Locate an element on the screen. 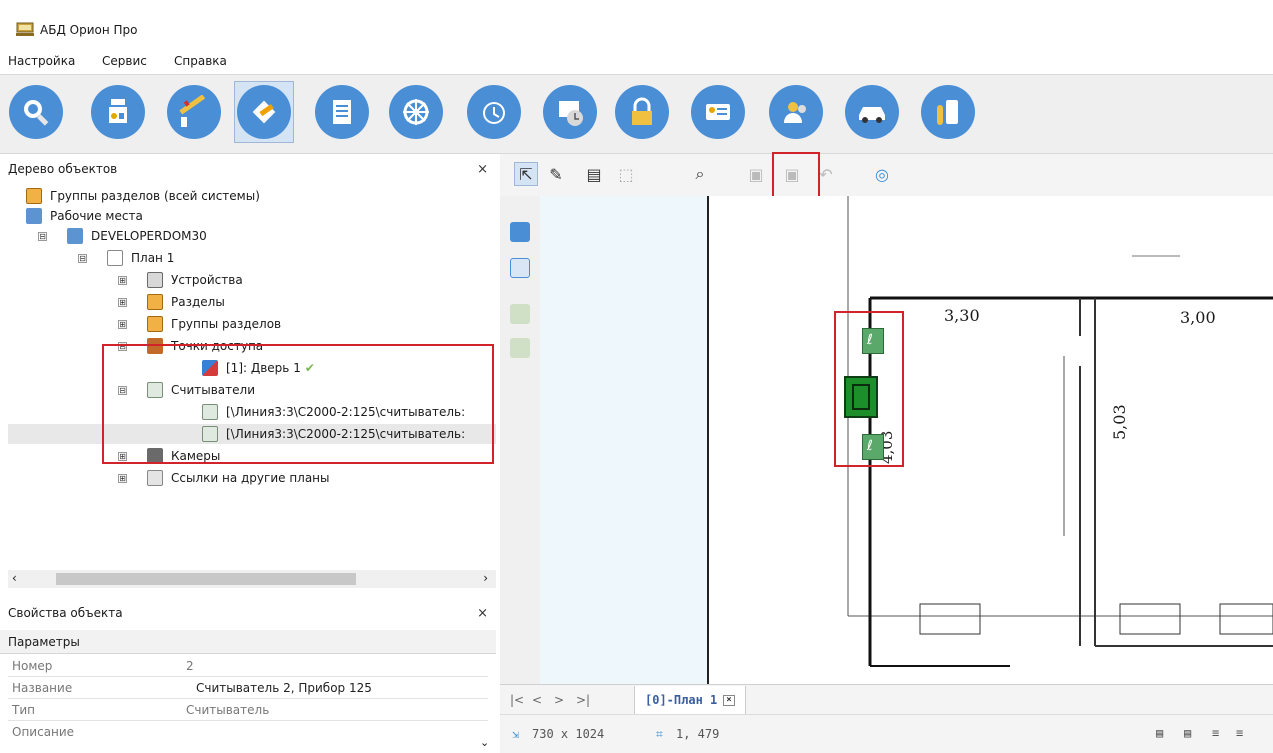  move-up-icon is located at coordinates (520, 348).